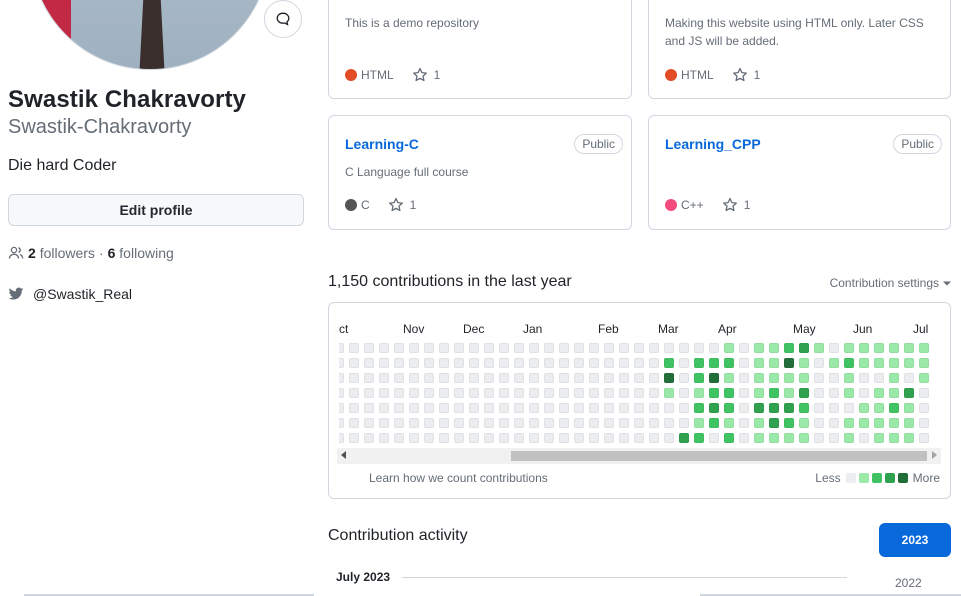 Image resolution: width=961 pixels, height=596 pixels. What do you see at coordinates (740, 75) in the screenshot?
I see `star-icon` at bounding box center [740, 75].